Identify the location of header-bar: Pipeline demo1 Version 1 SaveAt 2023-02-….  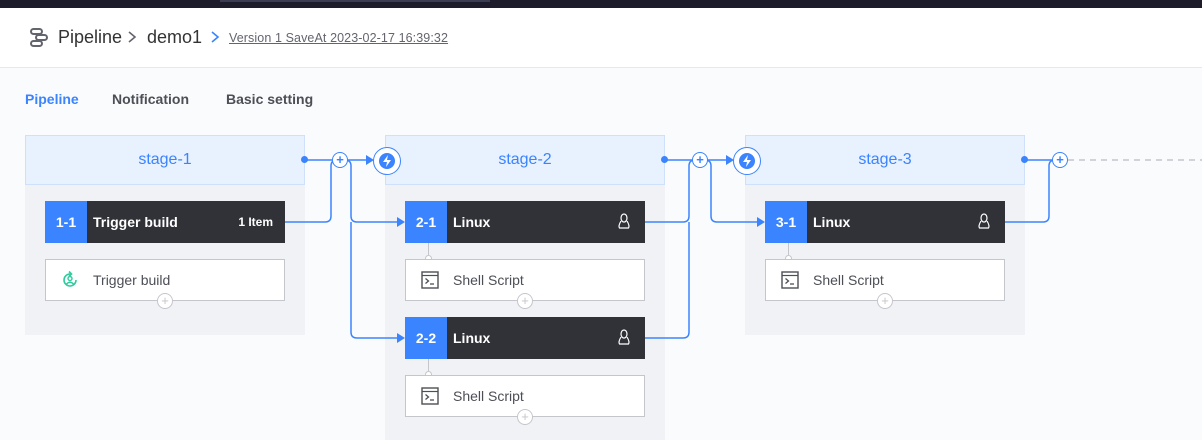
(601, 38).